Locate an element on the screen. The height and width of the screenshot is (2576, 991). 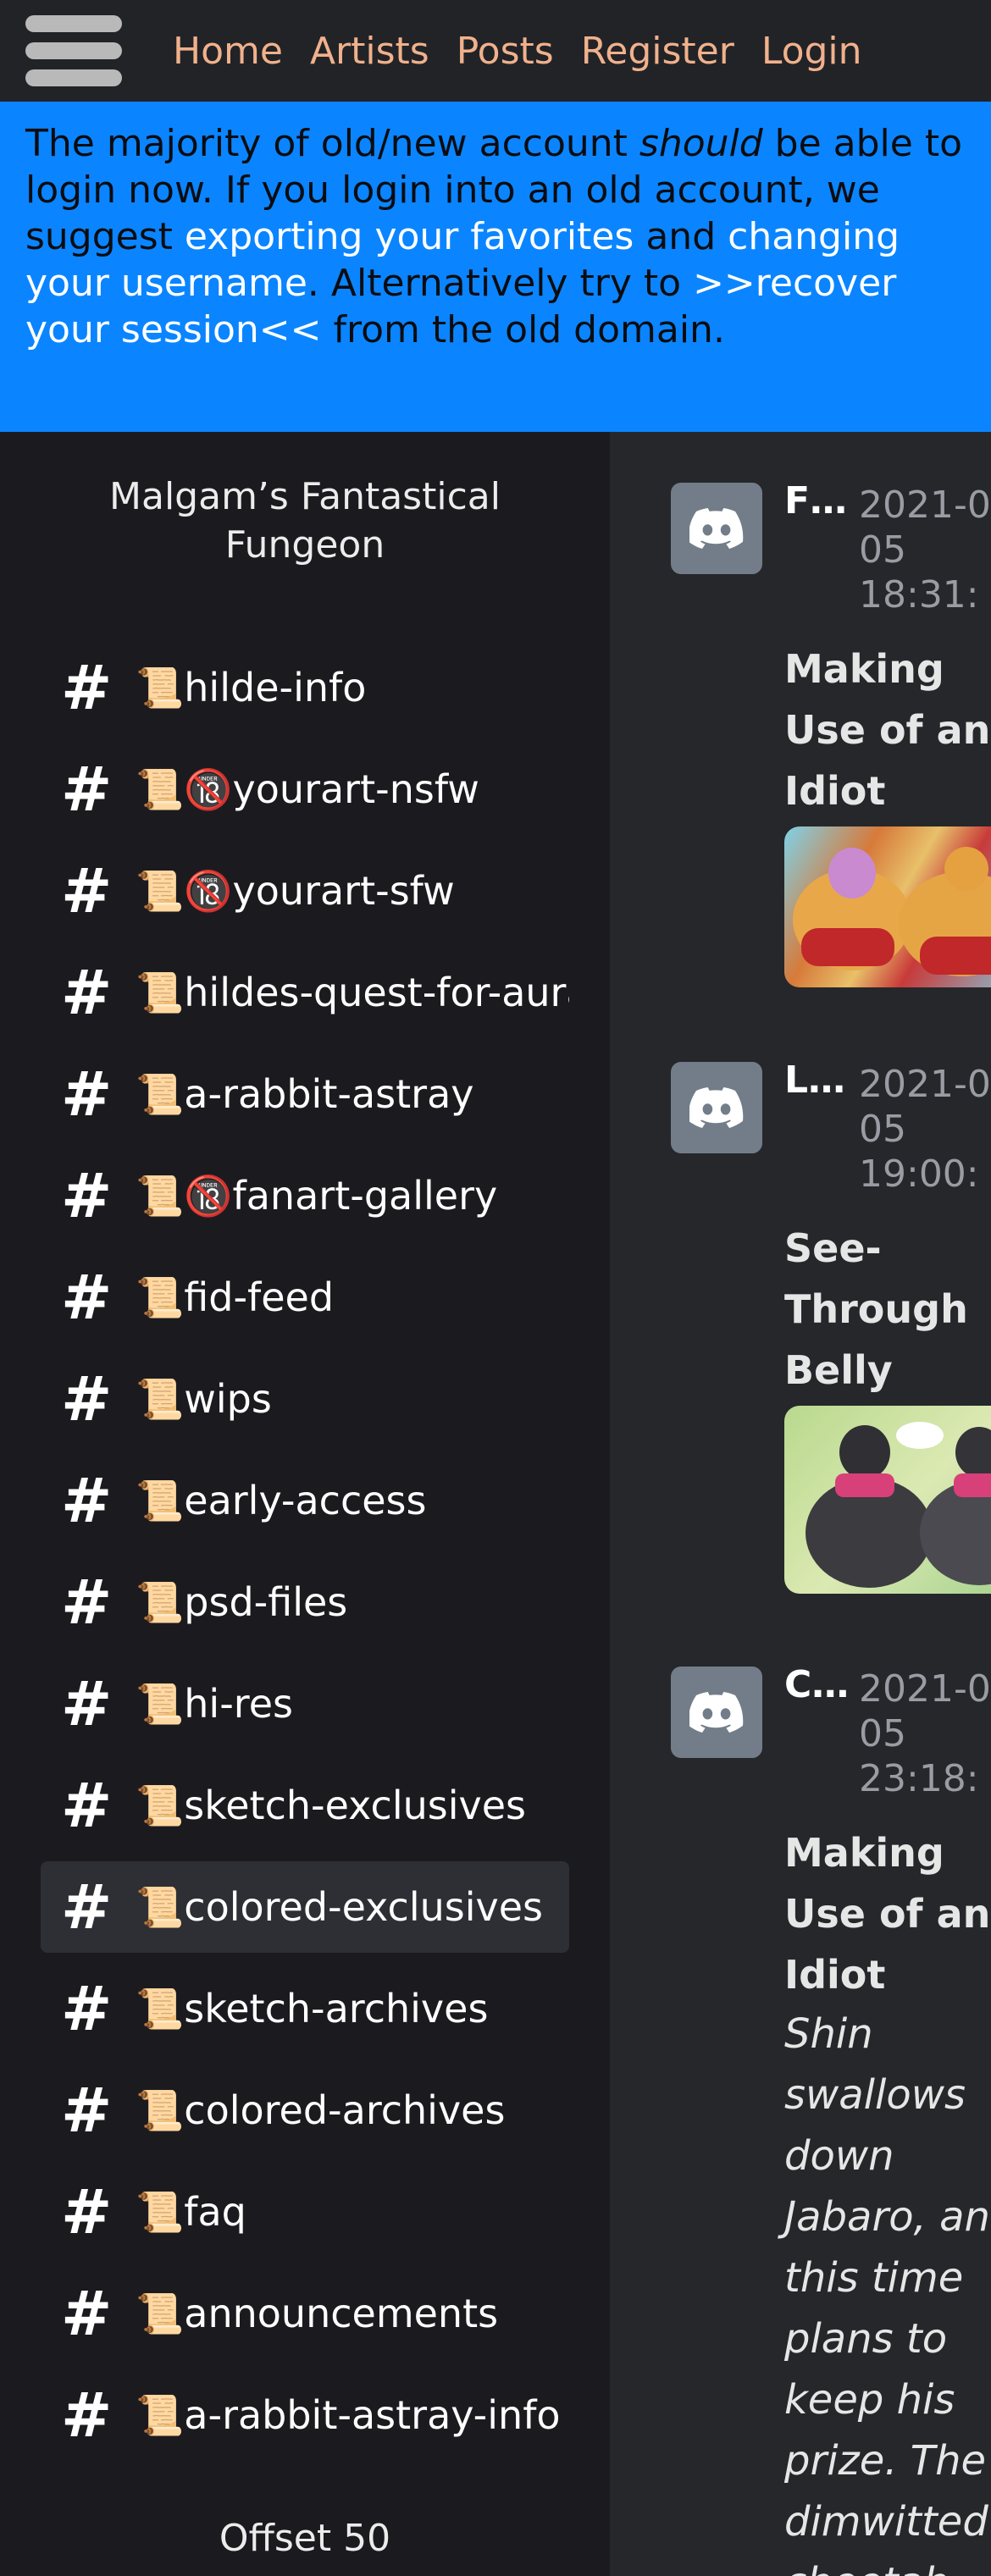
post-card: L… 2021-09-05 19:00: See-Through Belly is located at coordinates (831, 1331).